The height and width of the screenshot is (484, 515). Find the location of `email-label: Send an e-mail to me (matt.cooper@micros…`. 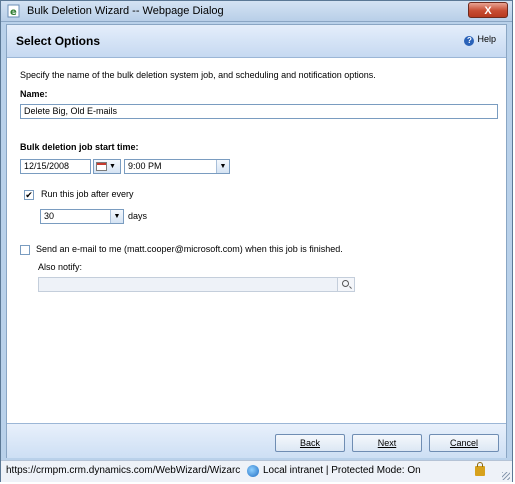

email-label: Send an e-mail to me (matt.cooper@micros… is located at coordinates (189, 249).